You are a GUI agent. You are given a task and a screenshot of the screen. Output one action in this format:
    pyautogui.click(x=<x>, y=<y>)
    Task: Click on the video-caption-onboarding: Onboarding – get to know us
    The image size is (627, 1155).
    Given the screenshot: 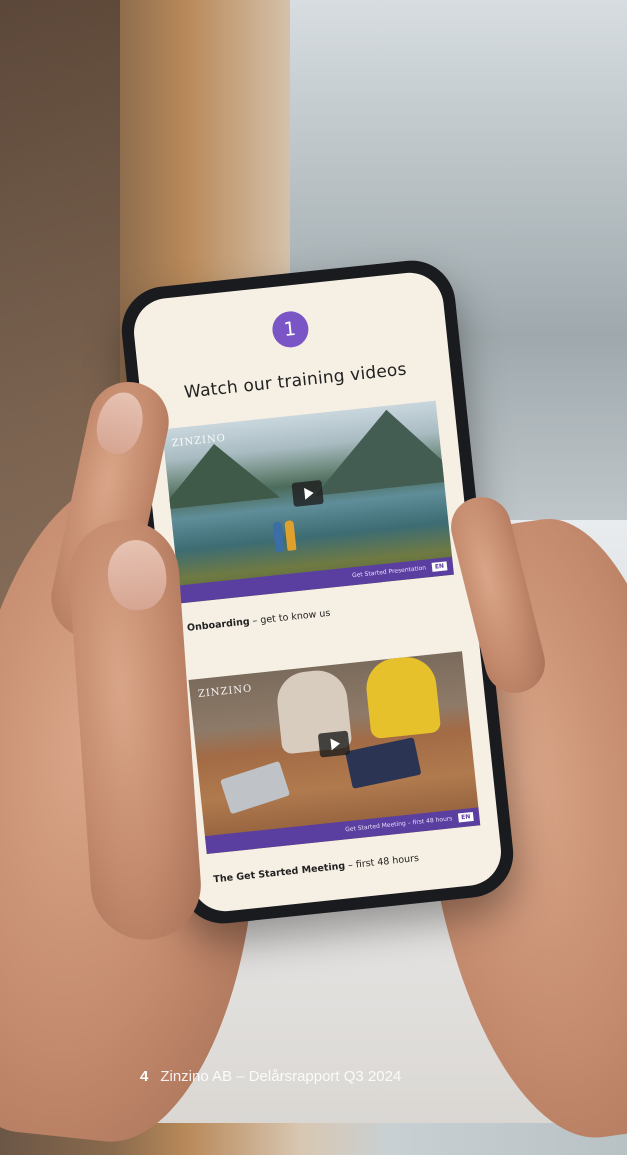 What is the action you would take?
    pyautogui.click(x=320, y=614)
    